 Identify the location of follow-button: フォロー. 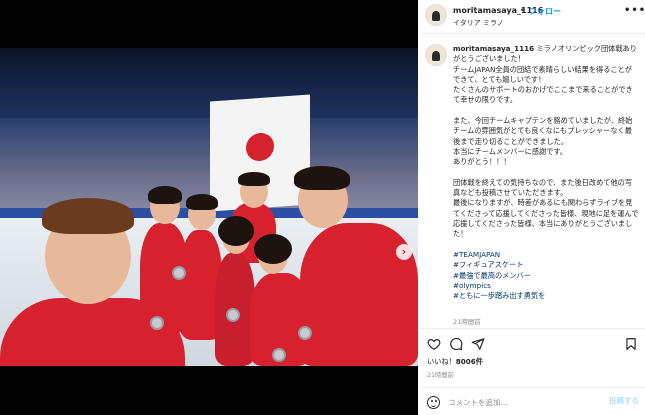
(545, 11).